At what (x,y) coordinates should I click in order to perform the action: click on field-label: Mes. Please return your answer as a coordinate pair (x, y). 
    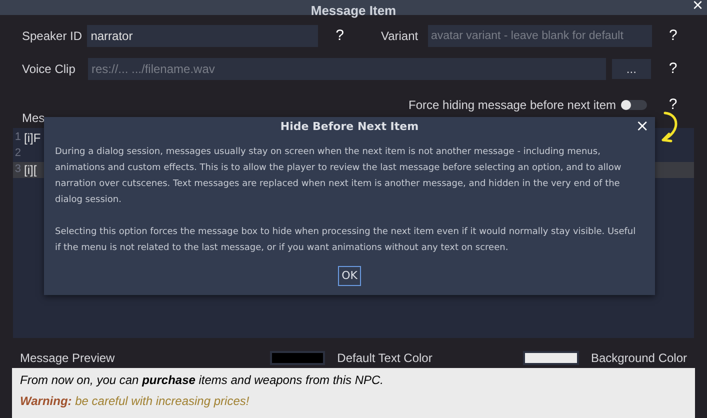
    Looking at the image, I should click on (33, 117).